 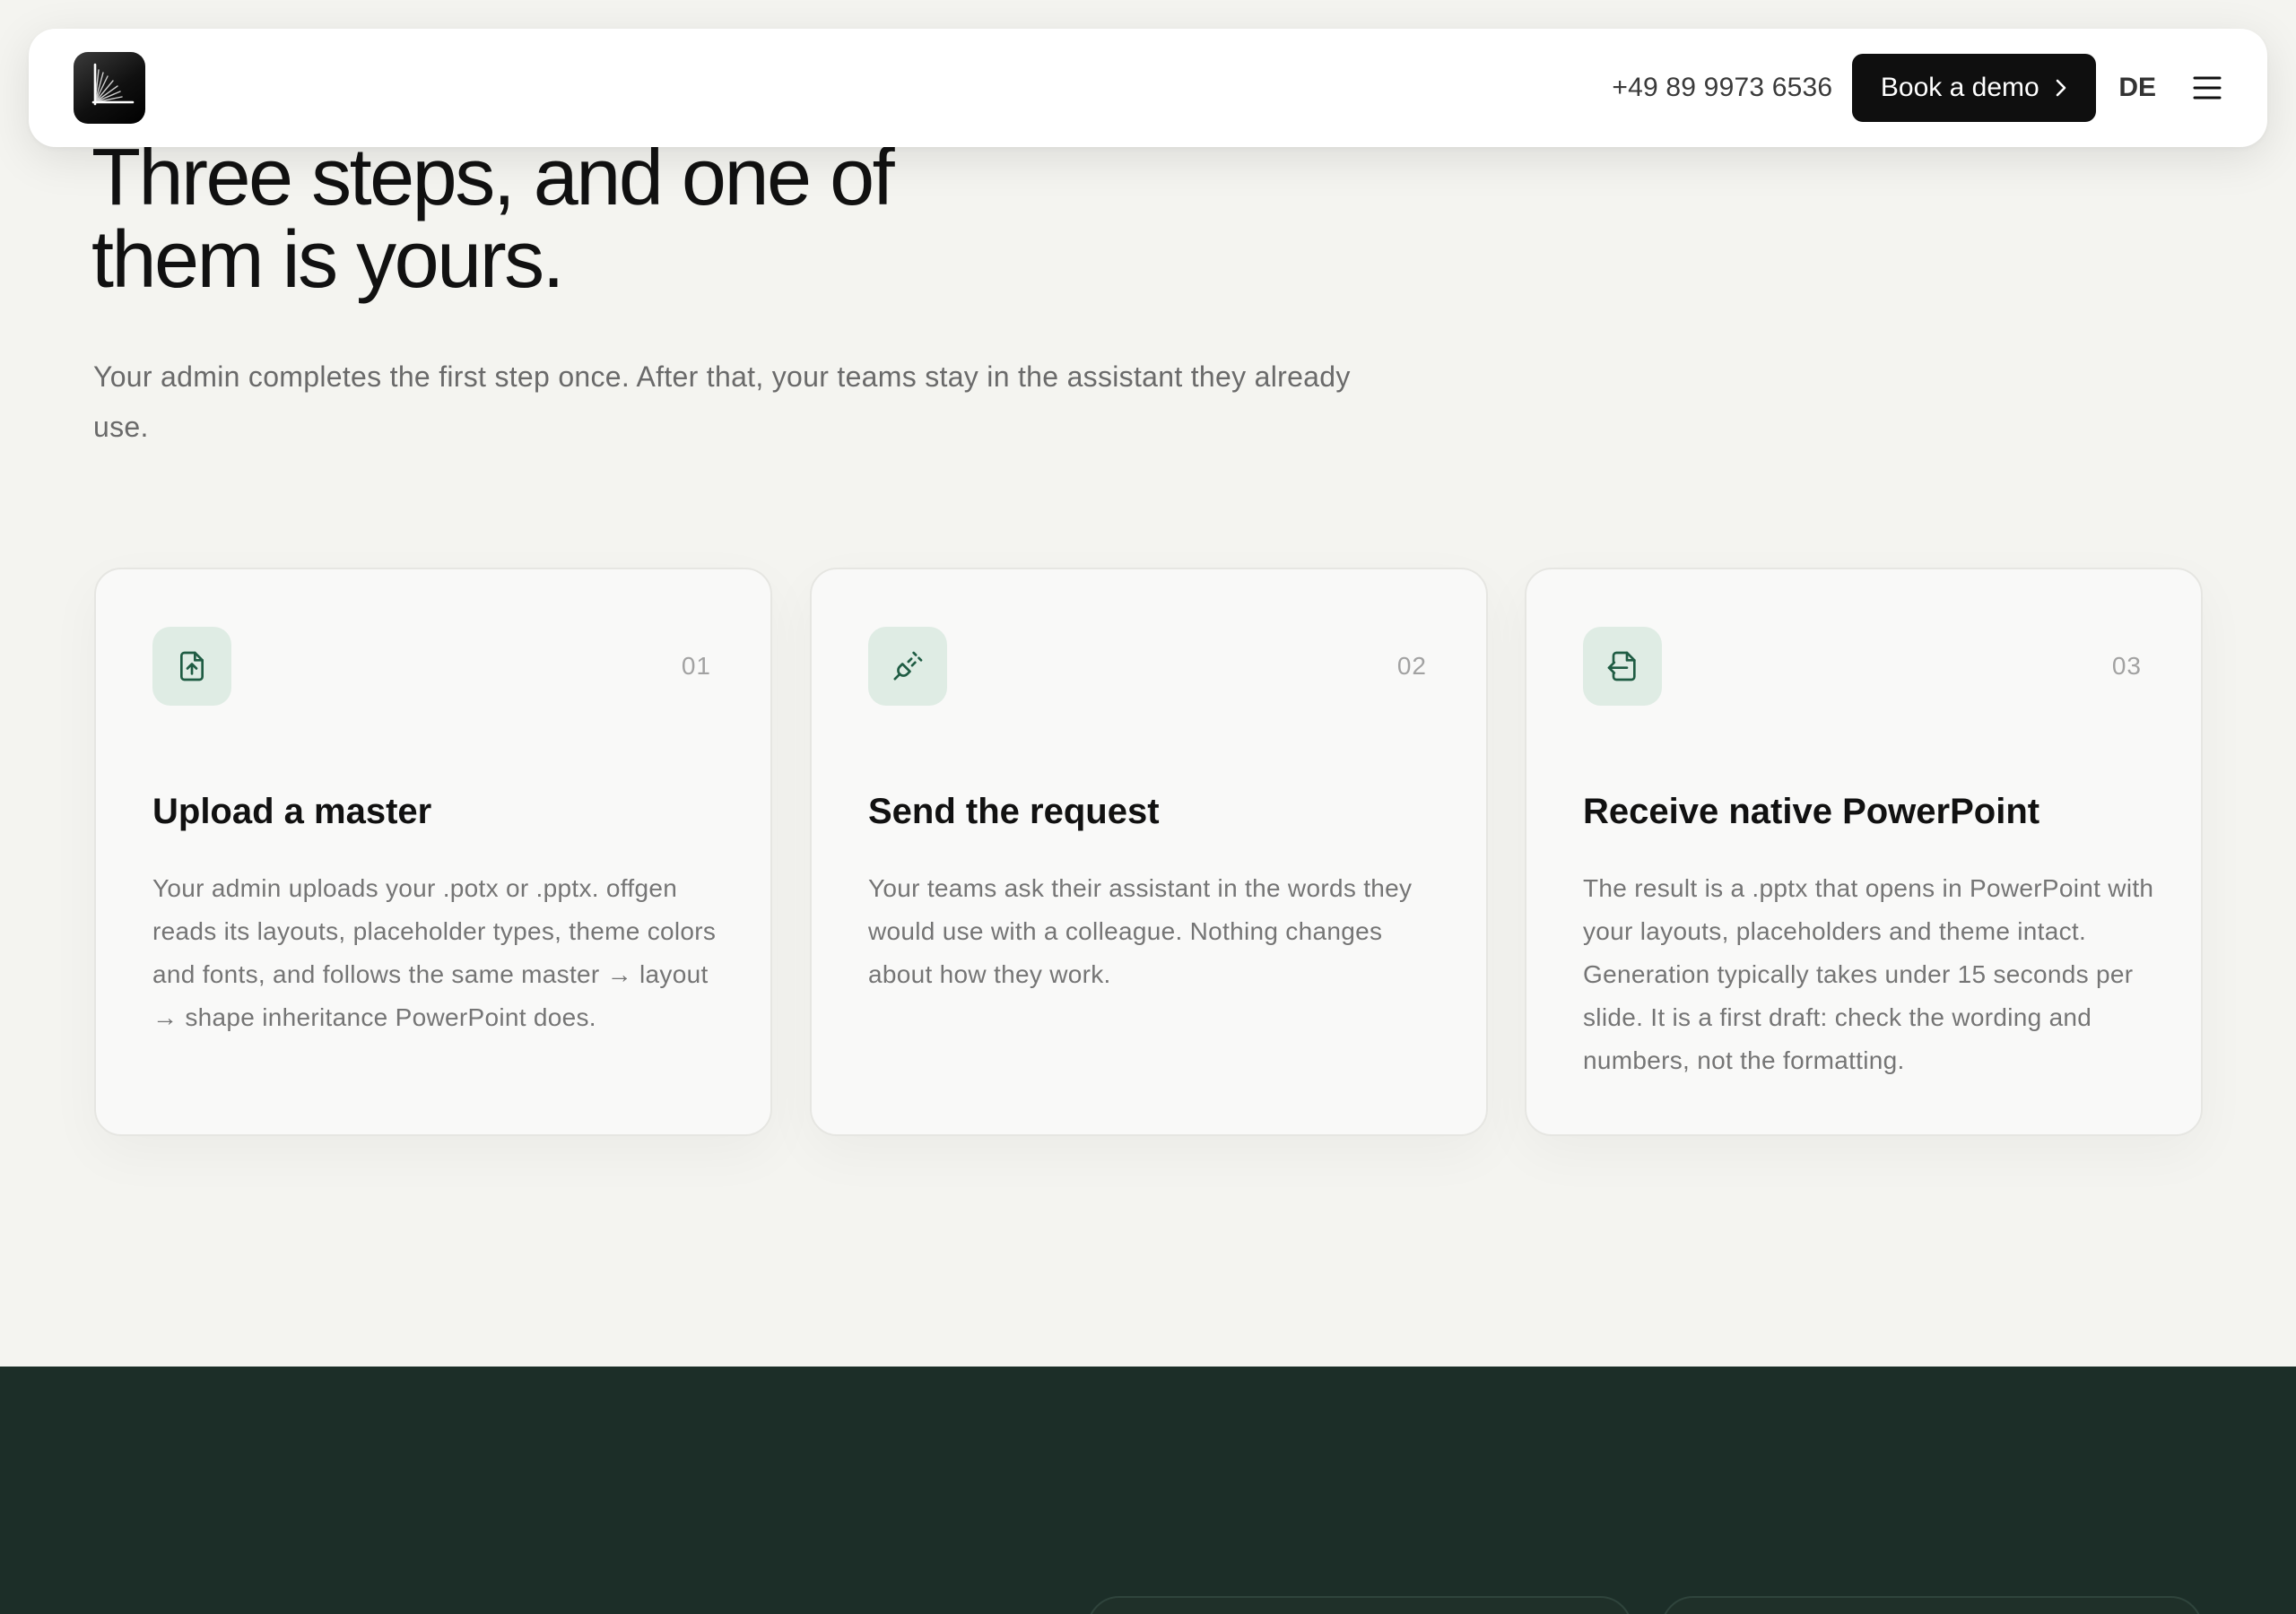 I want to click on step-title: Send the request, so click(x=1014, y=811).